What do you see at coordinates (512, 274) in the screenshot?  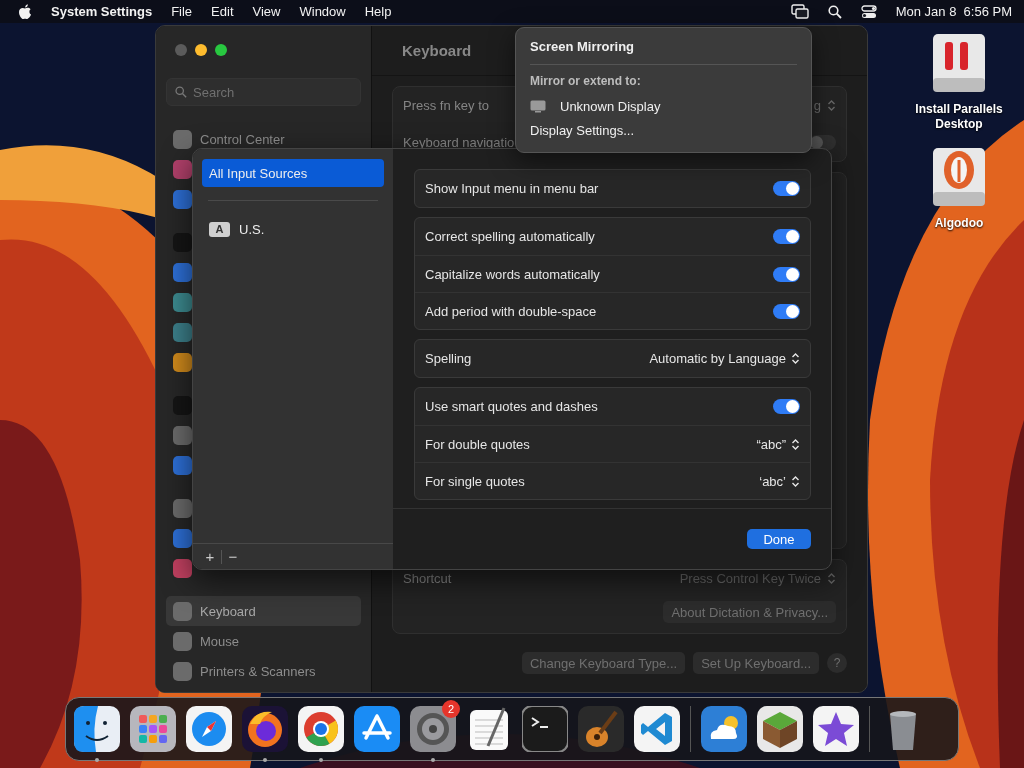 I see `row-label: Capitalize words automatically` at bounding box center [512, 274].